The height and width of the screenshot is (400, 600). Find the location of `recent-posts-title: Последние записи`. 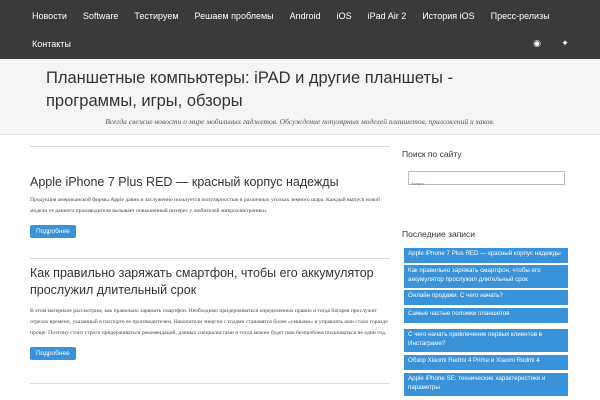

recent-posts-title: Последние записи is located at coordinates (439, 234).